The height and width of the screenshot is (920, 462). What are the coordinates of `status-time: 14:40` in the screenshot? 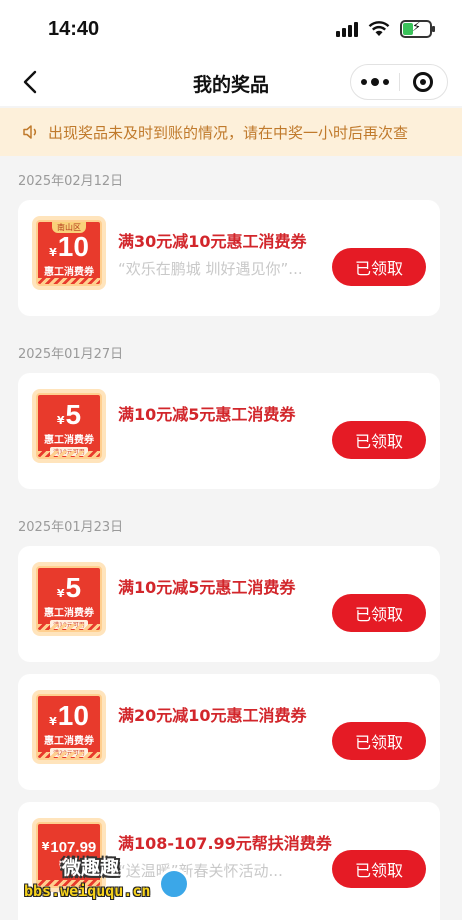 It's located at (74, 29).